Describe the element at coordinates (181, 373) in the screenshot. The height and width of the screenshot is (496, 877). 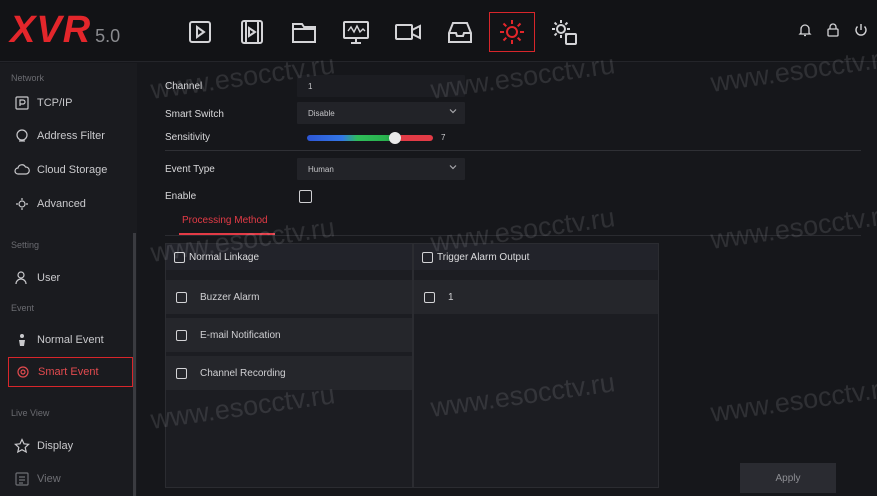
I see `channel-recording-checkbox` at that location.